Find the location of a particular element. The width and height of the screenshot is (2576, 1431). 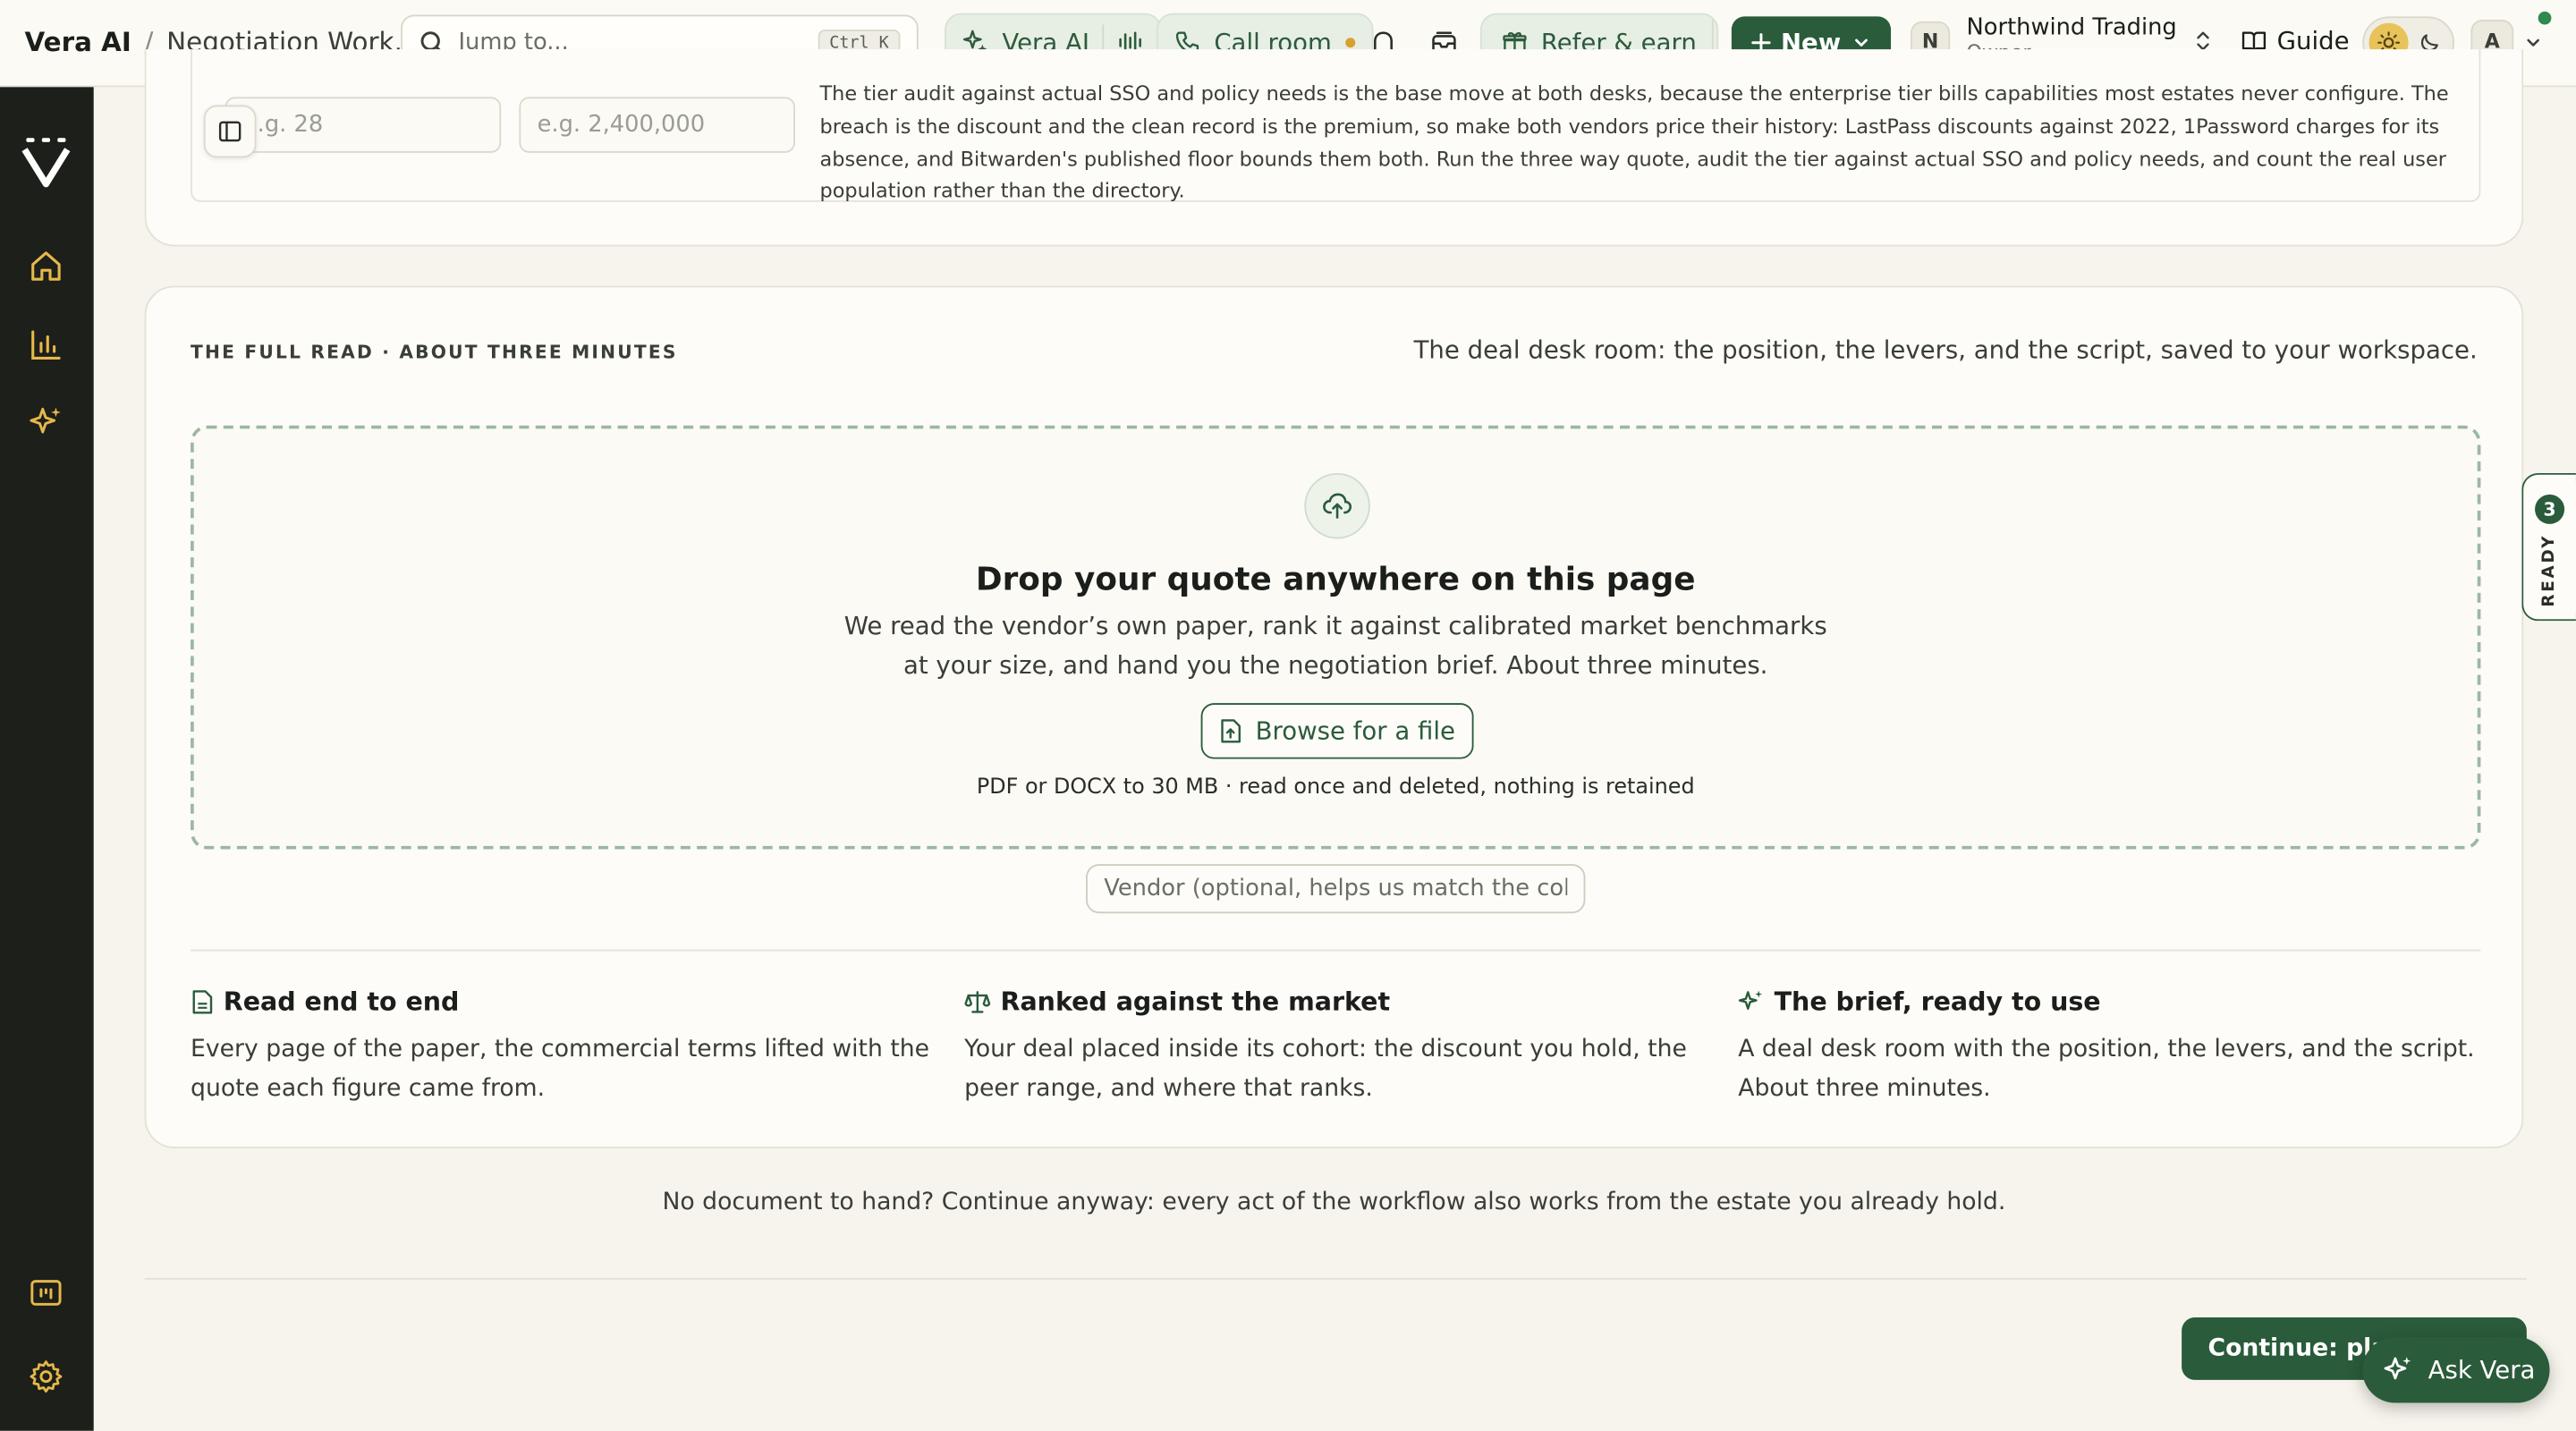

ask-vera-label: Ask Vera is located at coordinates (2482, 1370).